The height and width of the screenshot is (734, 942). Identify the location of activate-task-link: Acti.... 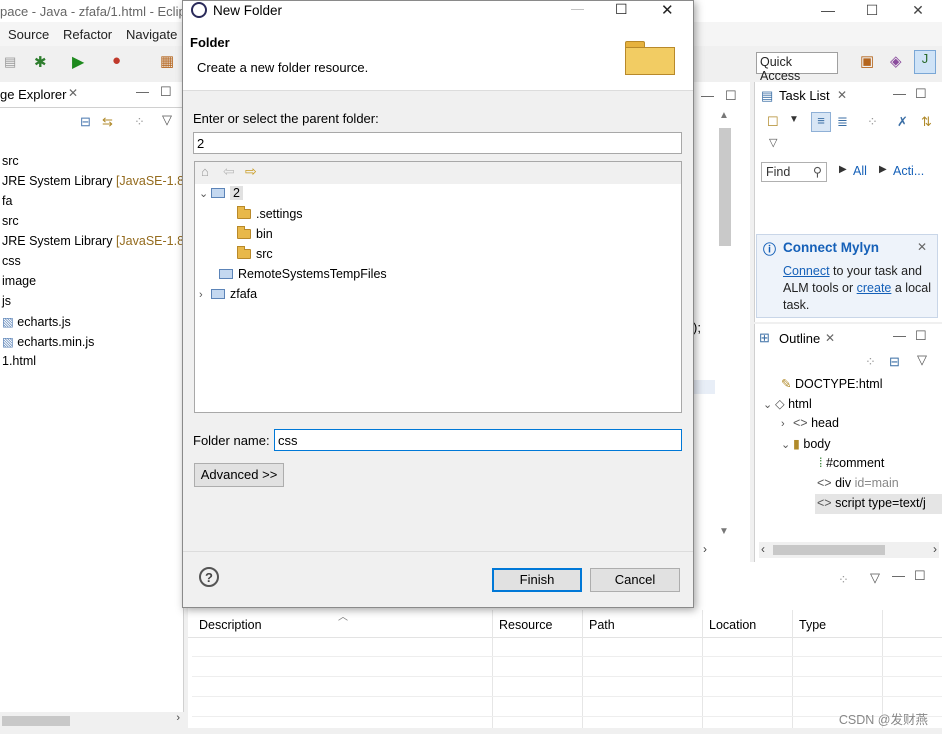
(908, 171).